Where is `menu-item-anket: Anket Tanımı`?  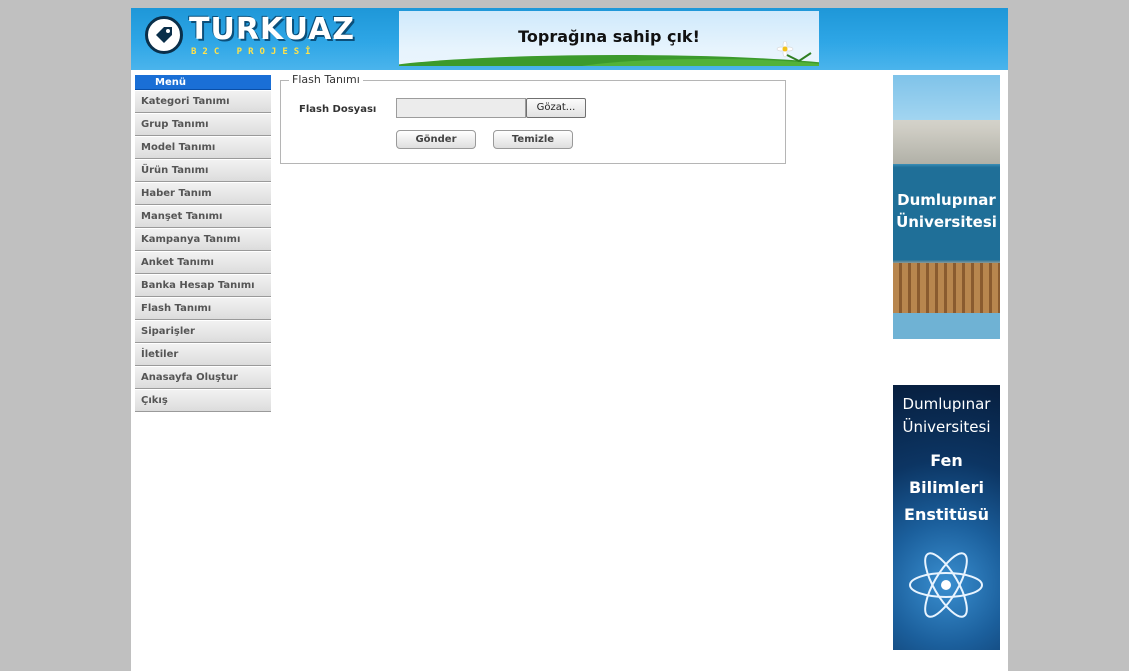
menu-item-anket: Anket Tanımı is located at coordinates (203, 262).